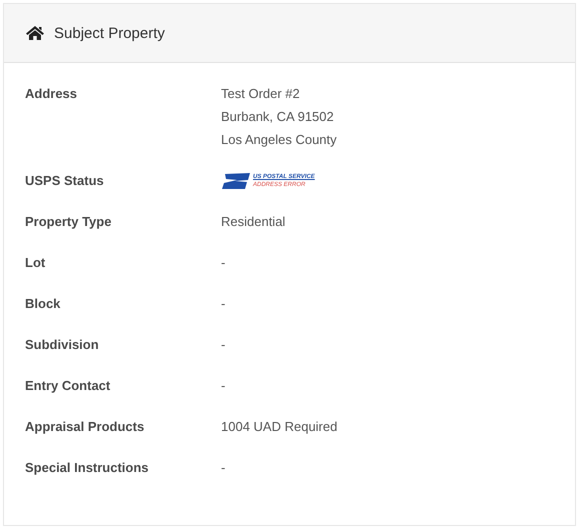 This screenshot has width=579, height=529. I want to click on field-label: Subdivision, so click(62, 345).